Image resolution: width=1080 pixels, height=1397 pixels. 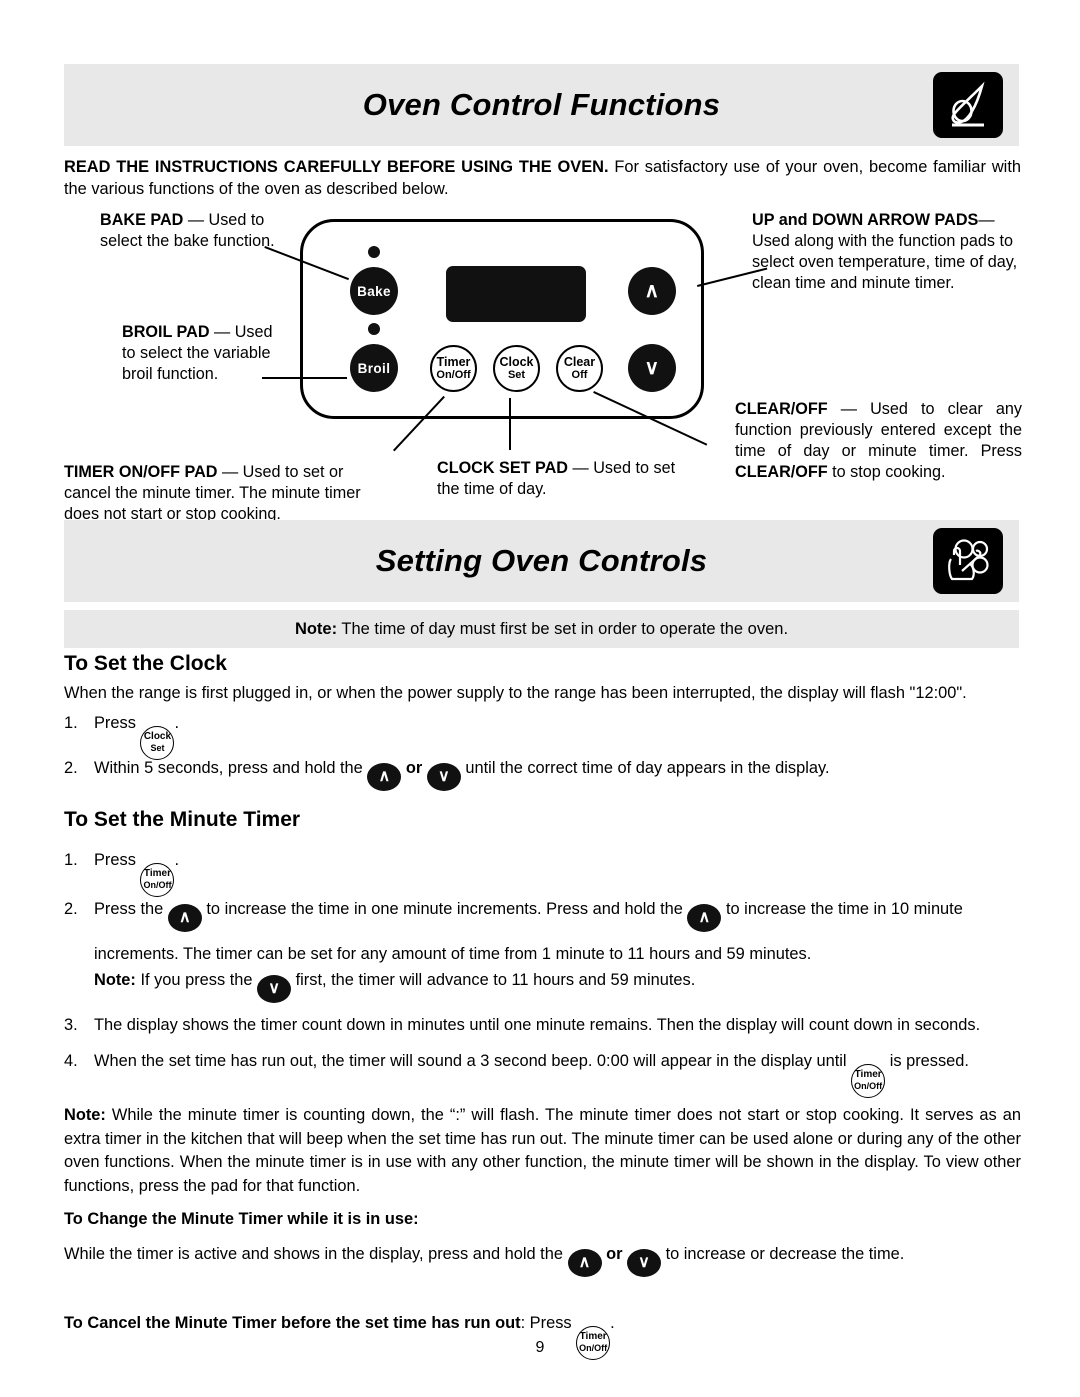 I want to click on pad-clear-off: Clear Off, so click(x=579, y=368).